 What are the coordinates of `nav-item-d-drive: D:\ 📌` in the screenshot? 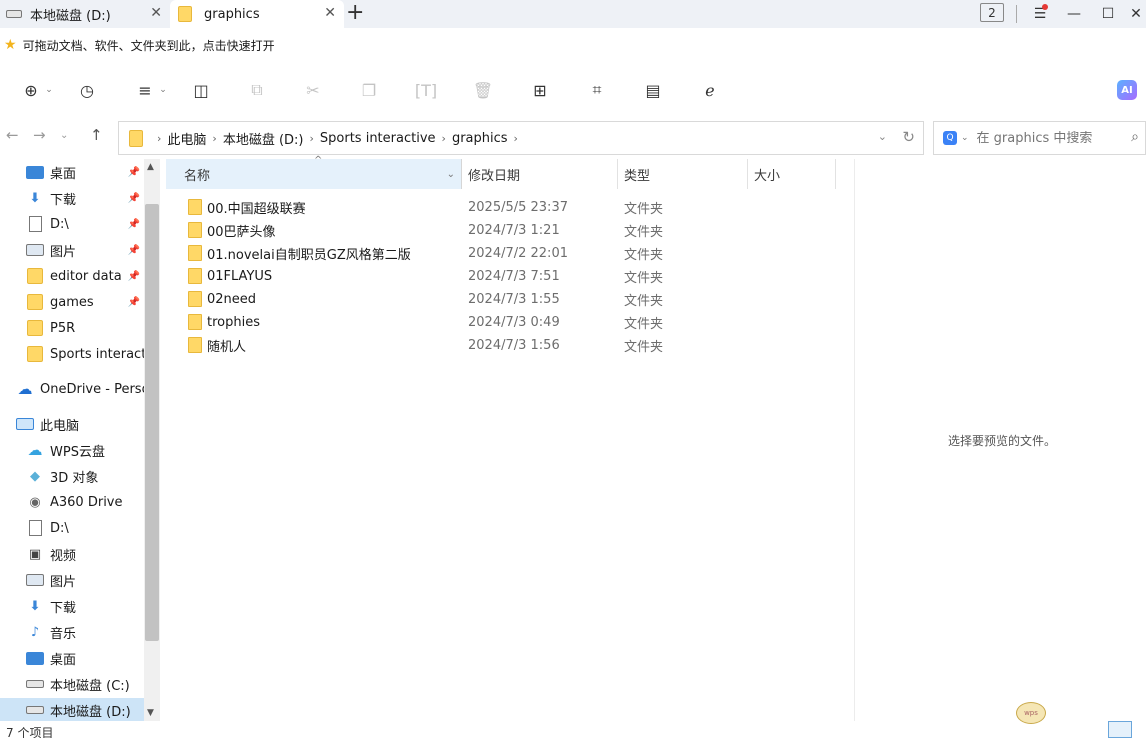 It's located at (72, 224).